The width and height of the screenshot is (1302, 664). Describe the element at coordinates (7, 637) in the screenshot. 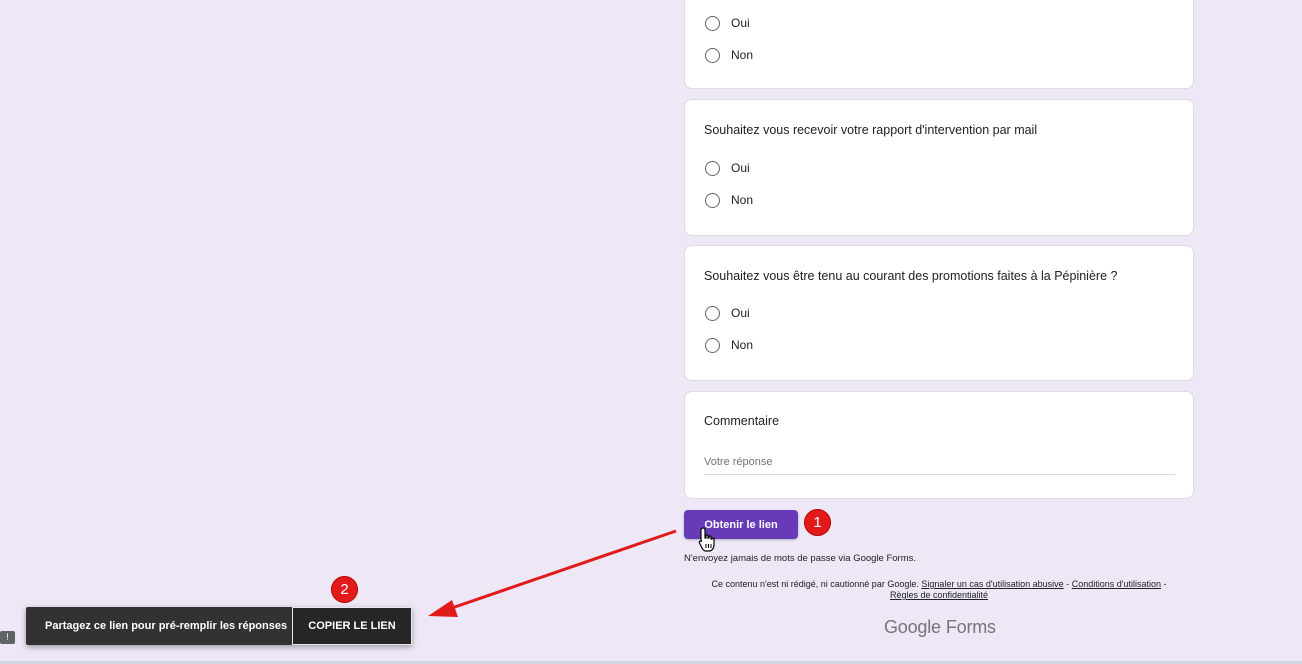

I see `feedback-icon: !` at that location.